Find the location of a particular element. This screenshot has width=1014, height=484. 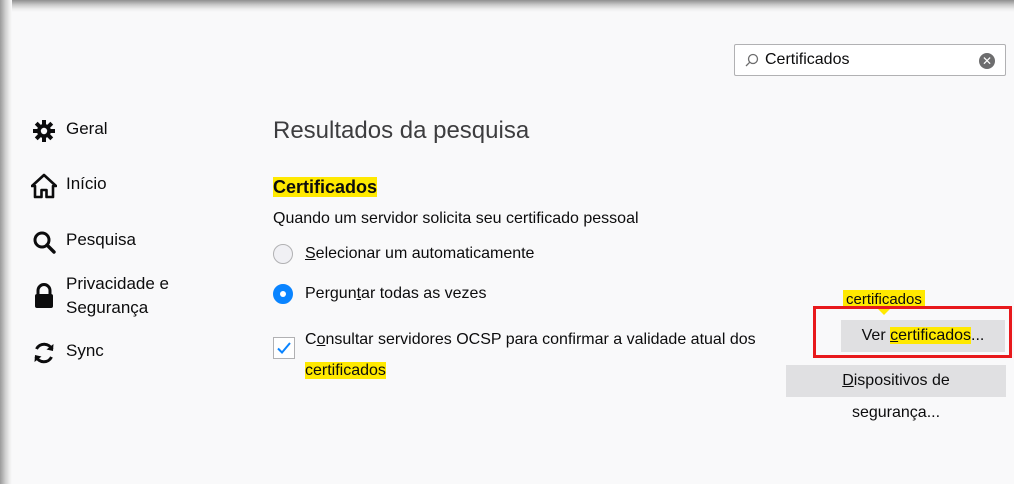

search-highlight: Certificados is located at coordinates (325, 187).